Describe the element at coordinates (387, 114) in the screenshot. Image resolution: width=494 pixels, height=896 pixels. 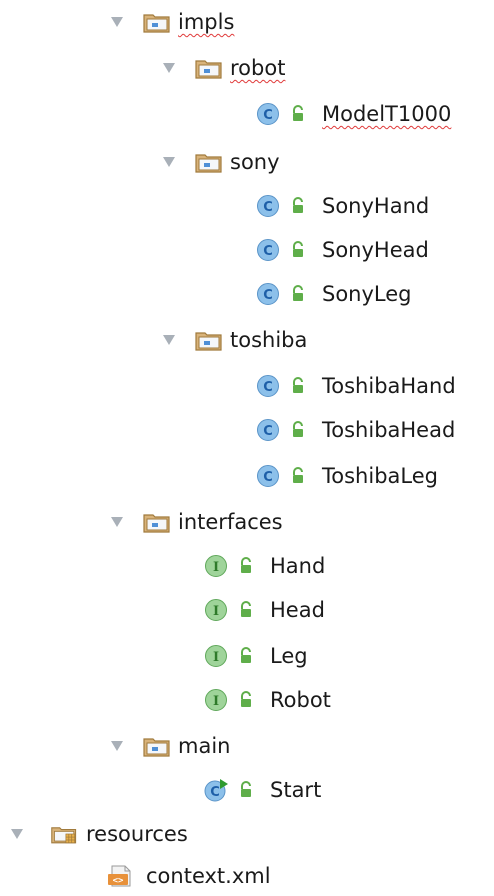
I see `tree-node-label: ModelT1000` at that location.